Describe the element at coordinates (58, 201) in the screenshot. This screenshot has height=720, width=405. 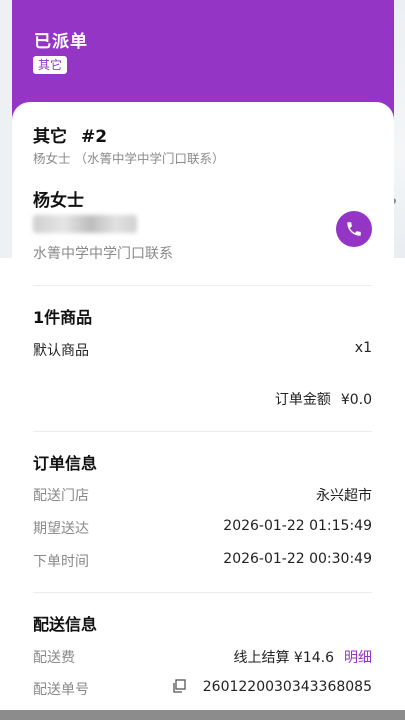
I see `customer-name: 杨女士` at that location.